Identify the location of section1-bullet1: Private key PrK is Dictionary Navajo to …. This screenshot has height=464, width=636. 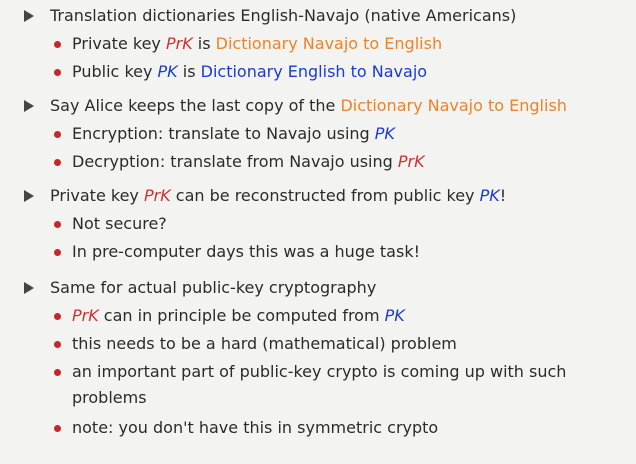
(248, 44).